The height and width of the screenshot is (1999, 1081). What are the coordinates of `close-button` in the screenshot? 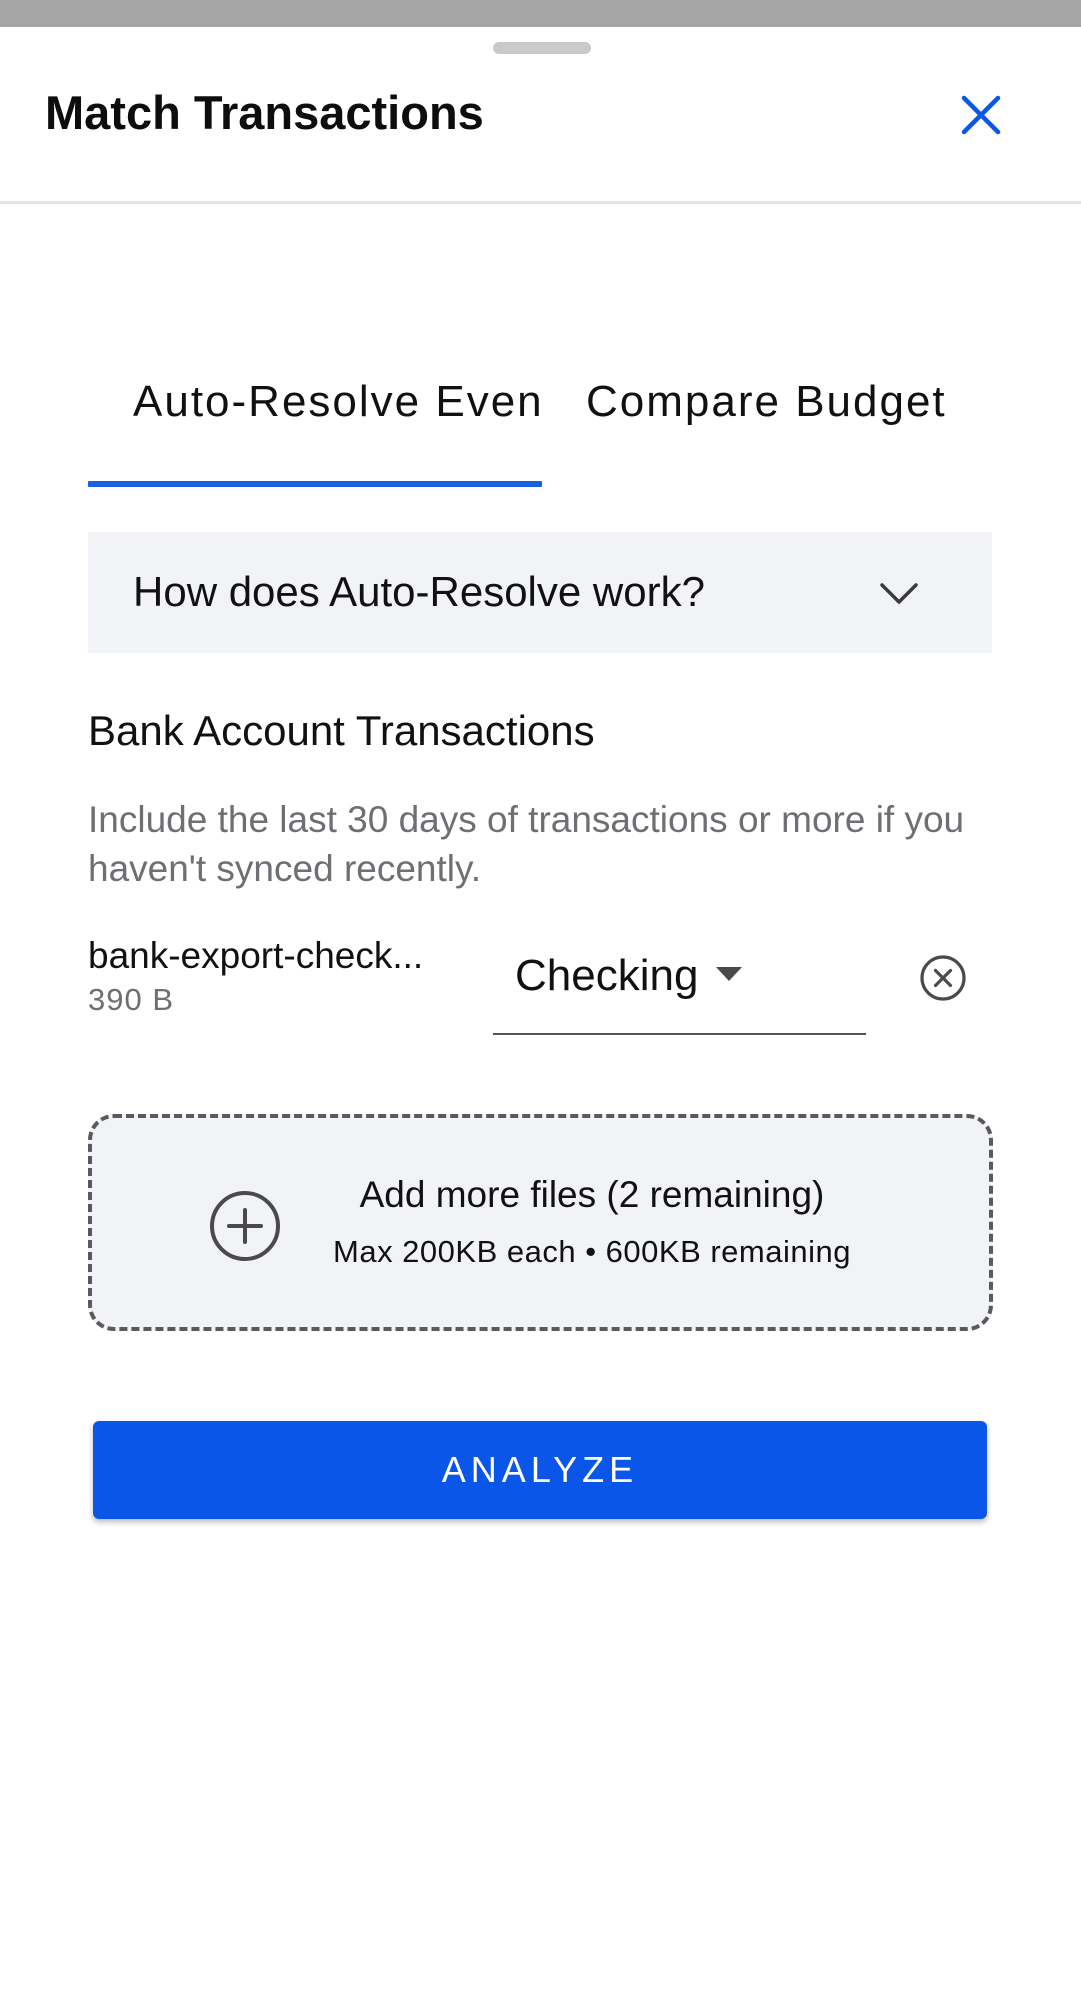 It's located at (981, 115).